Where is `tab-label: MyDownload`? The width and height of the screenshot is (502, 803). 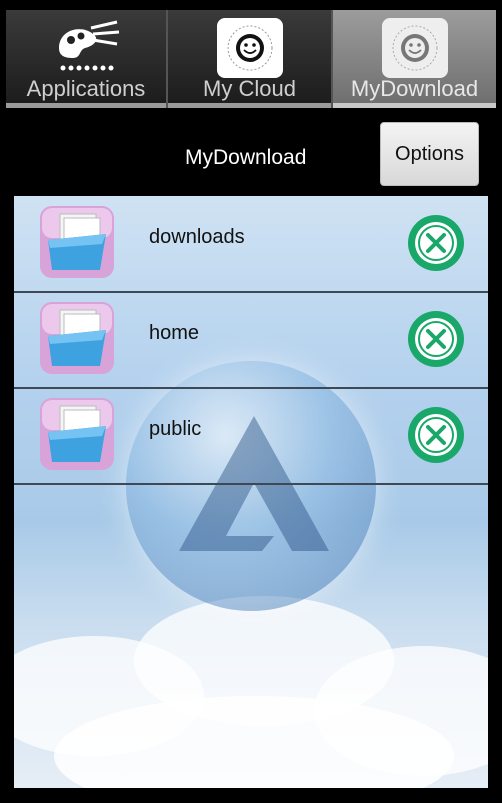 tab-label: MyDownload is located at coordinates (414, 88).